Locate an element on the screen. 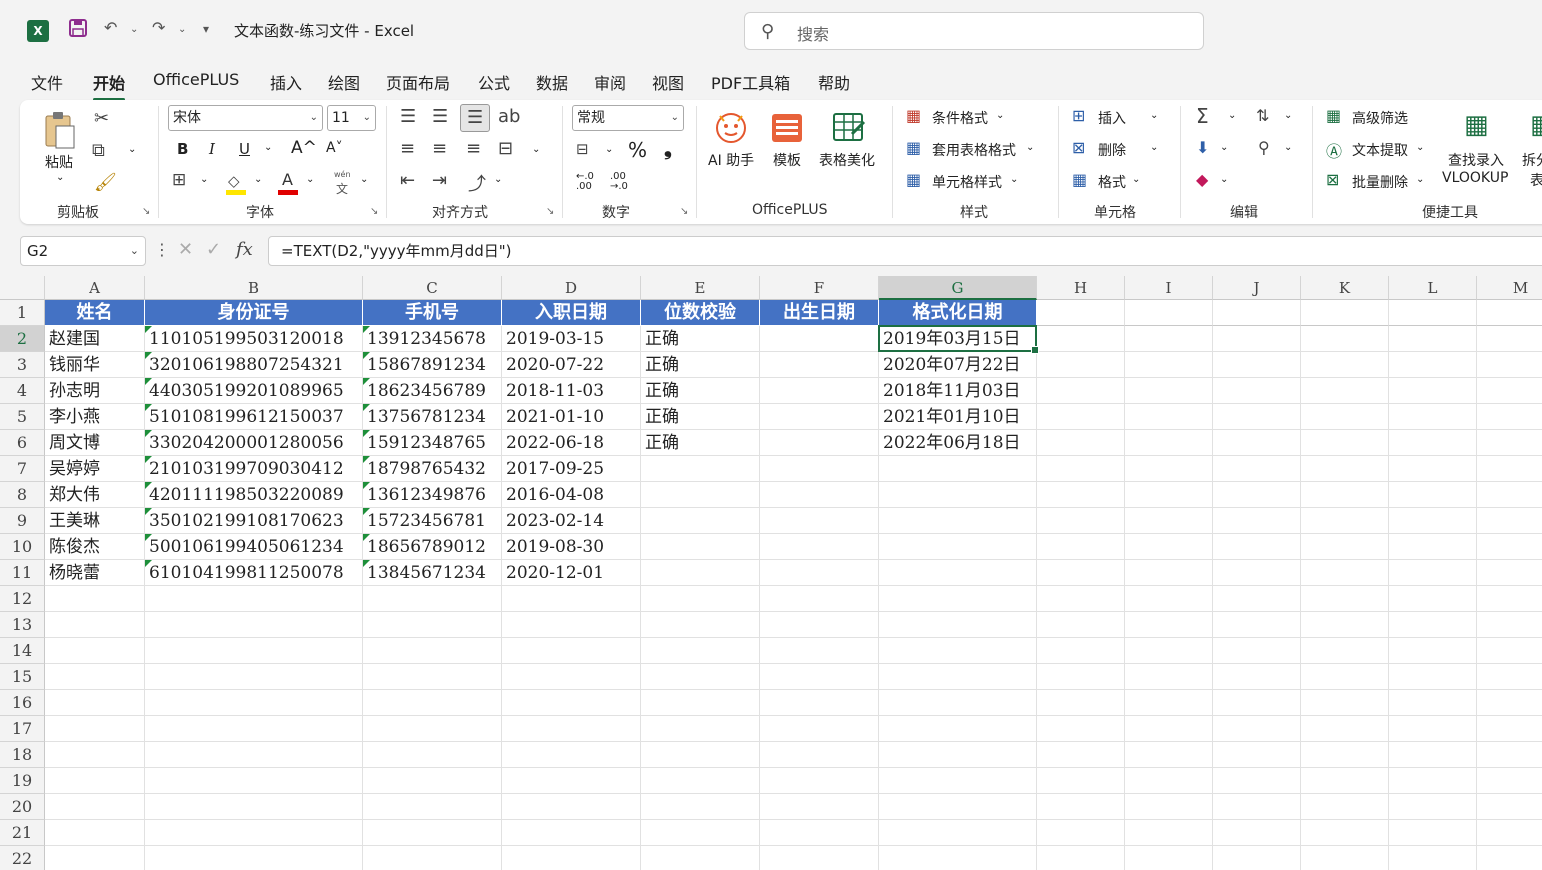  cell: 正确 is located at coordinates (700, 391).